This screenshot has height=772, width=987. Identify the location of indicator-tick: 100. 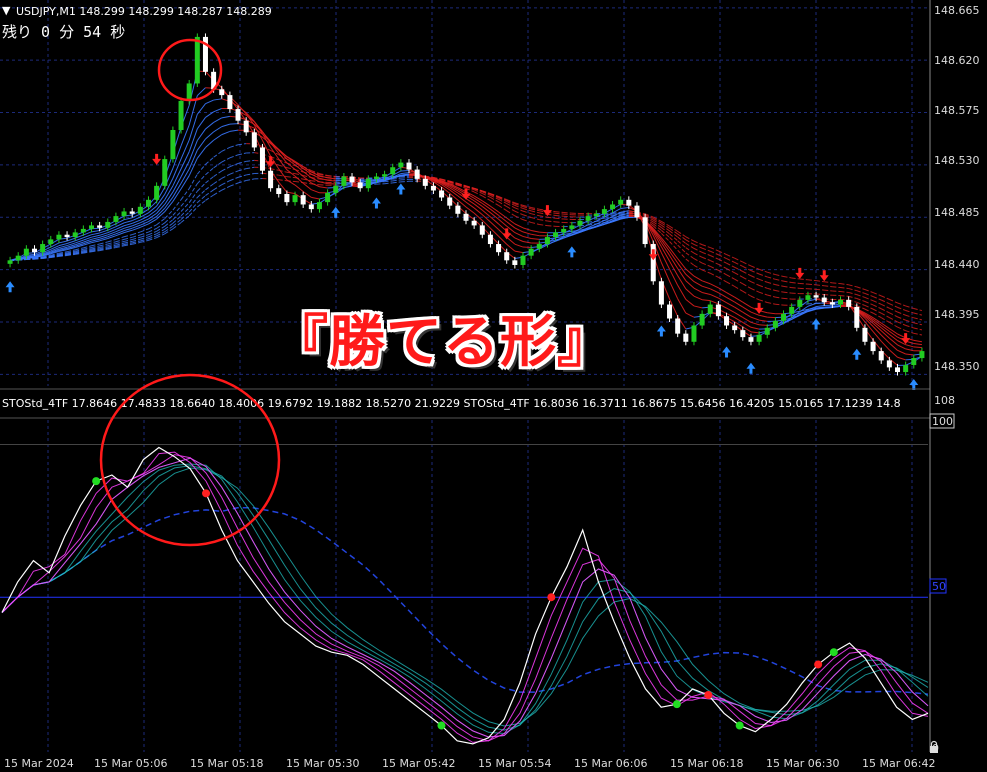
(942, 421).